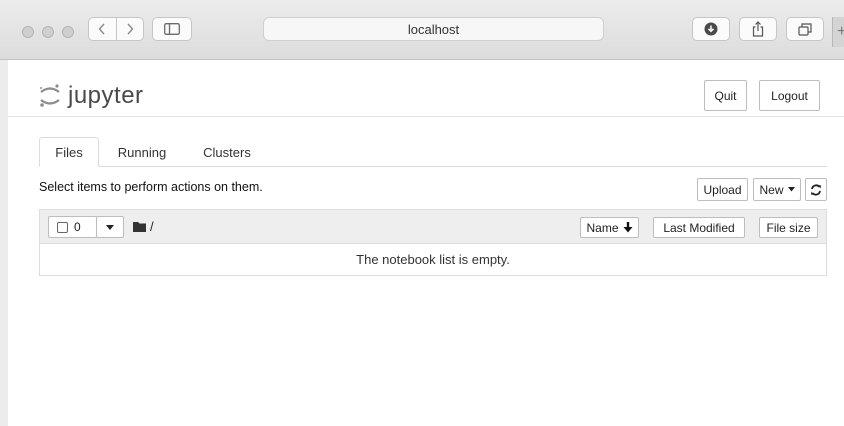 This screenshot has width=844, height=426. I want to click on checkbox-icon, so click(62, 227).